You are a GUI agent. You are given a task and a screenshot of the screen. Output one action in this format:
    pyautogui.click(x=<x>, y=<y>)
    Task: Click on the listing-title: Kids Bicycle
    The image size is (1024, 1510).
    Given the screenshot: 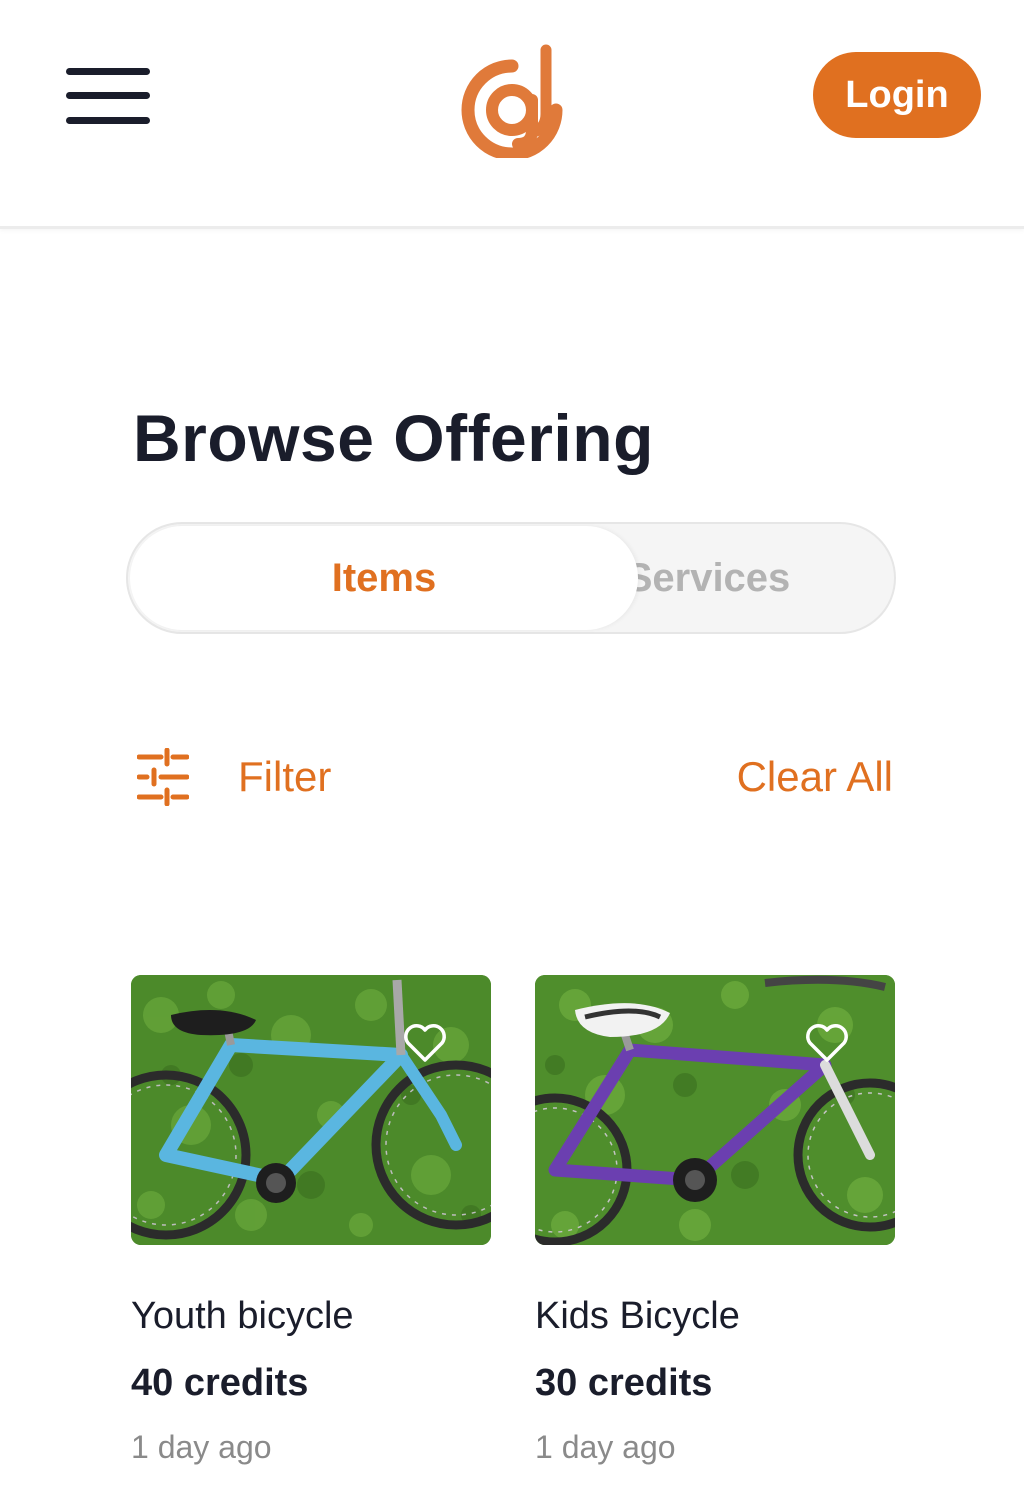 What is the action you would take?
    pyautogui.click(x=715, y=1316)
    